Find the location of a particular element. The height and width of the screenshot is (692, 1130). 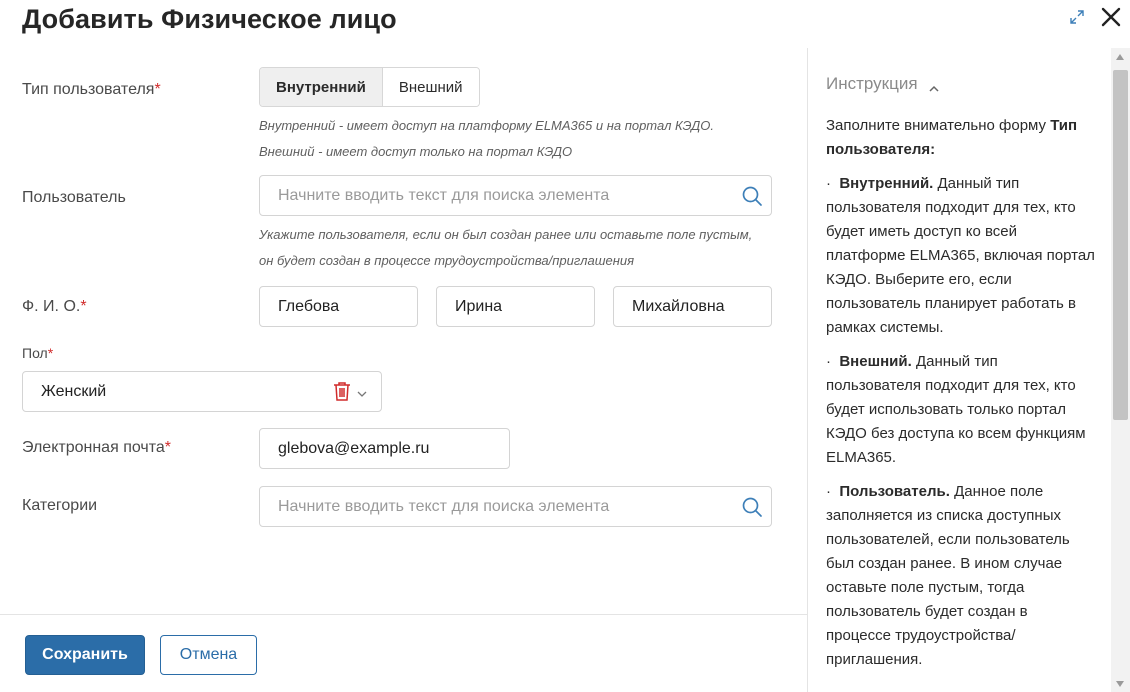

email-label: Электронная почта* is located at coordinates (96, 448).